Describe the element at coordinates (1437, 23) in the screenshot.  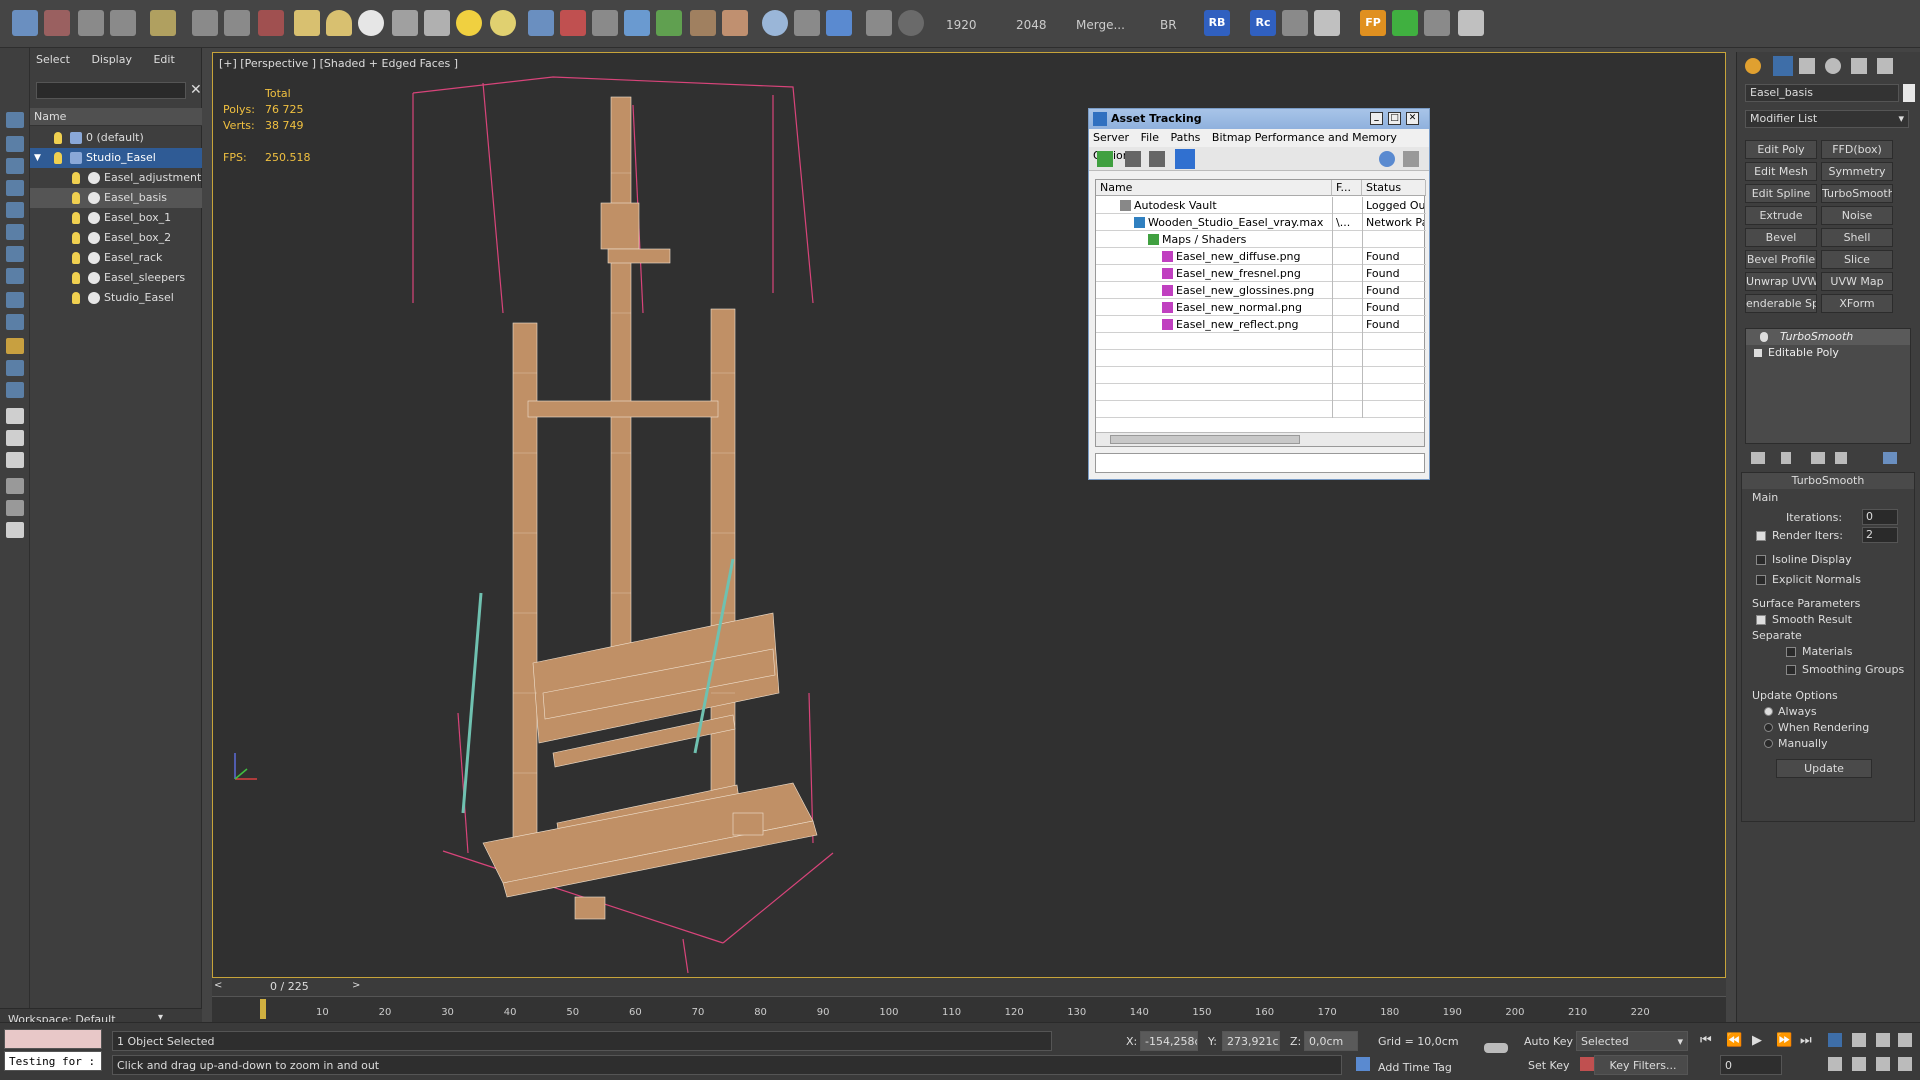
I see `wrench-icon` at that location.